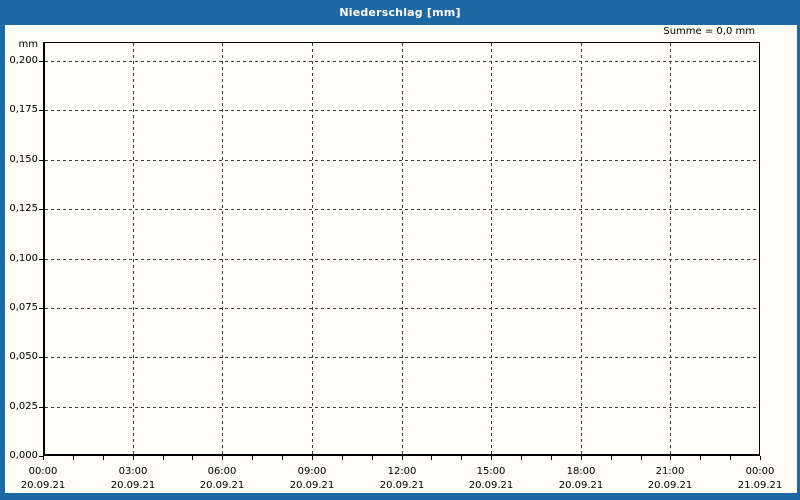  I want to click on chart-title: Niederschlag [mm], so click(400, 12).